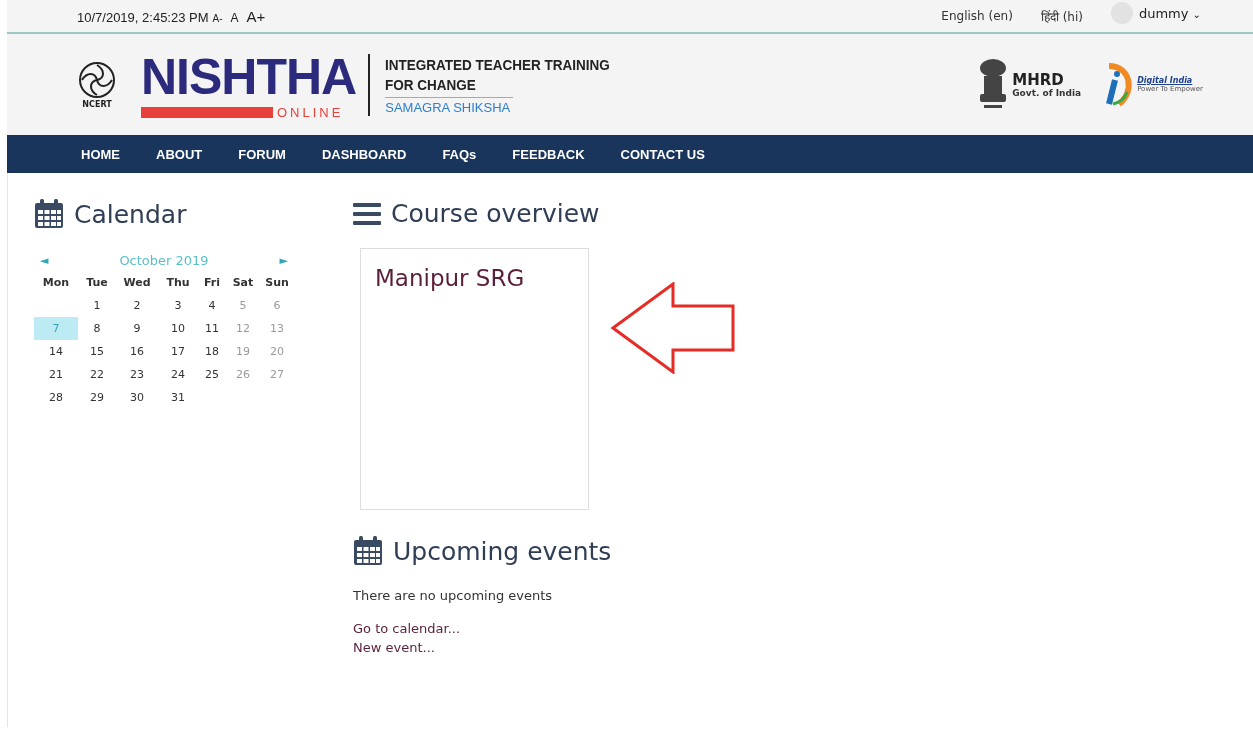 The image size is (1253, 729). I want to click on brand-subtitle: ONLINE, so click(310, 112).